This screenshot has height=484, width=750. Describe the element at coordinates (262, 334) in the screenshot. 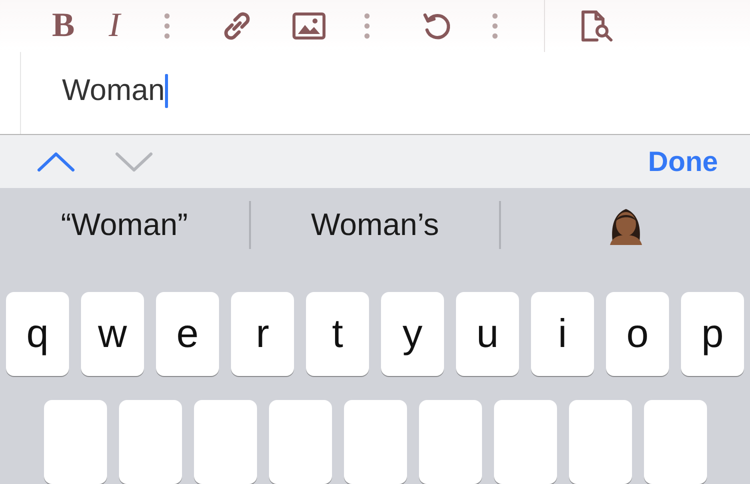

I see `letter-key: r` at that location.